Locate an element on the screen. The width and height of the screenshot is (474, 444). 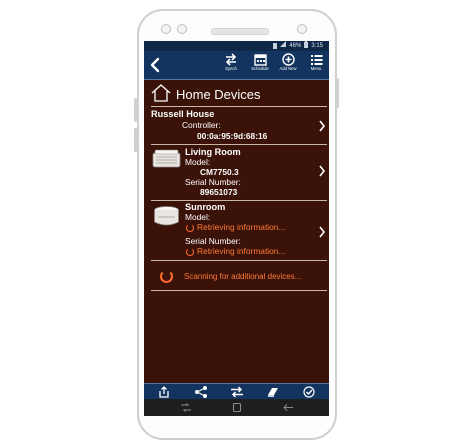
menu-button: Menu is located at coordinates (316, 62).